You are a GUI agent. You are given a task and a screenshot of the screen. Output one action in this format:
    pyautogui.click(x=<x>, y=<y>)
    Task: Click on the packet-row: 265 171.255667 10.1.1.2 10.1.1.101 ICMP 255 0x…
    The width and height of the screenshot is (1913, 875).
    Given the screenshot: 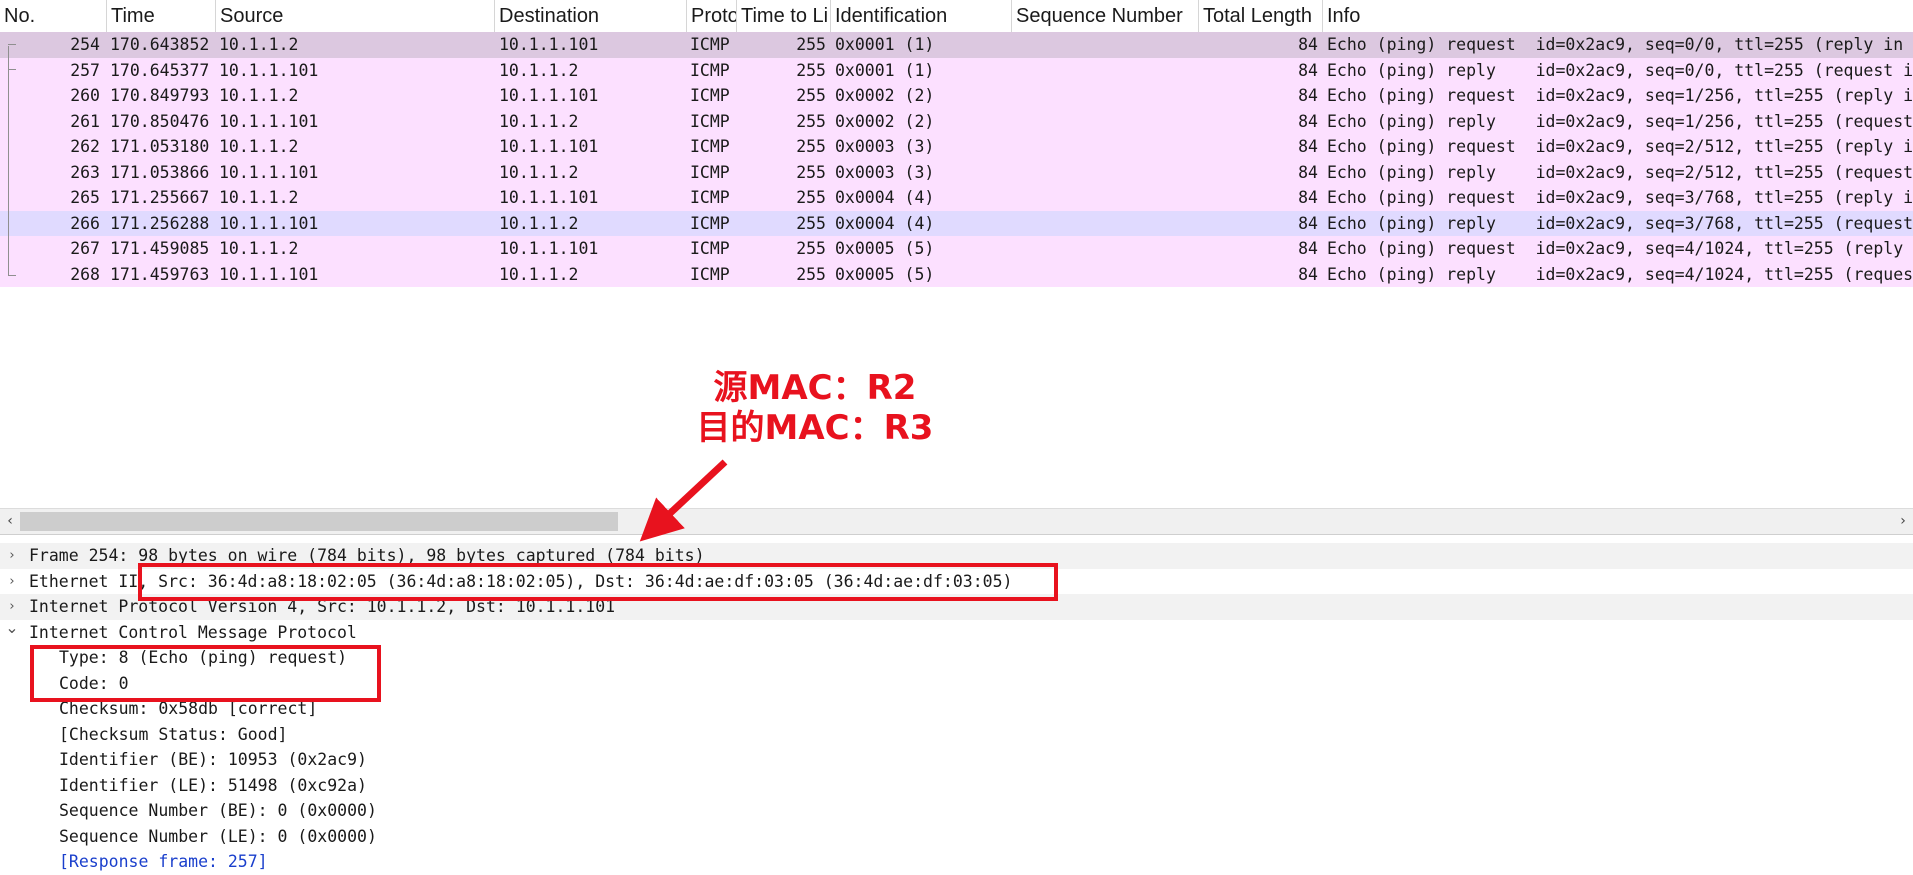 What is the action you would take?
    pyautogui.click(x=956, y=198)
    